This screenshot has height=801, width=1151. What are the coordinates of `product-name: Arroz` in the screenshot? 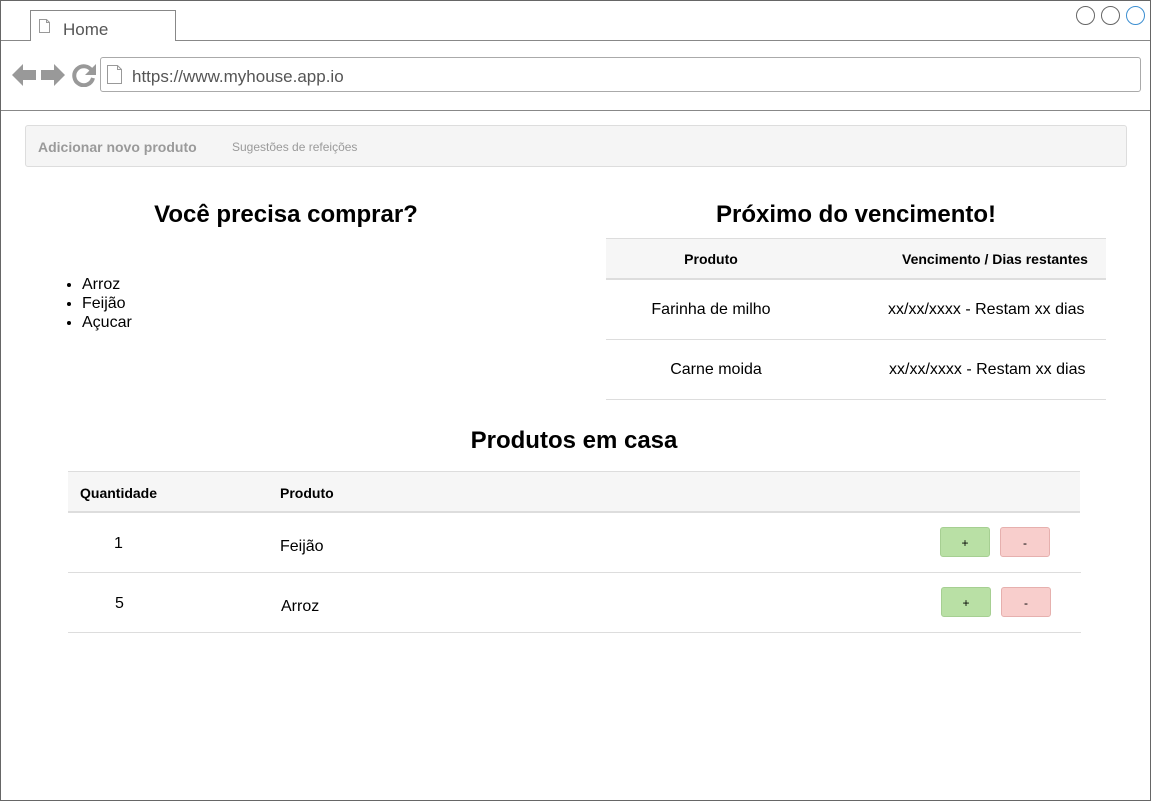 It's located at (300, 606).